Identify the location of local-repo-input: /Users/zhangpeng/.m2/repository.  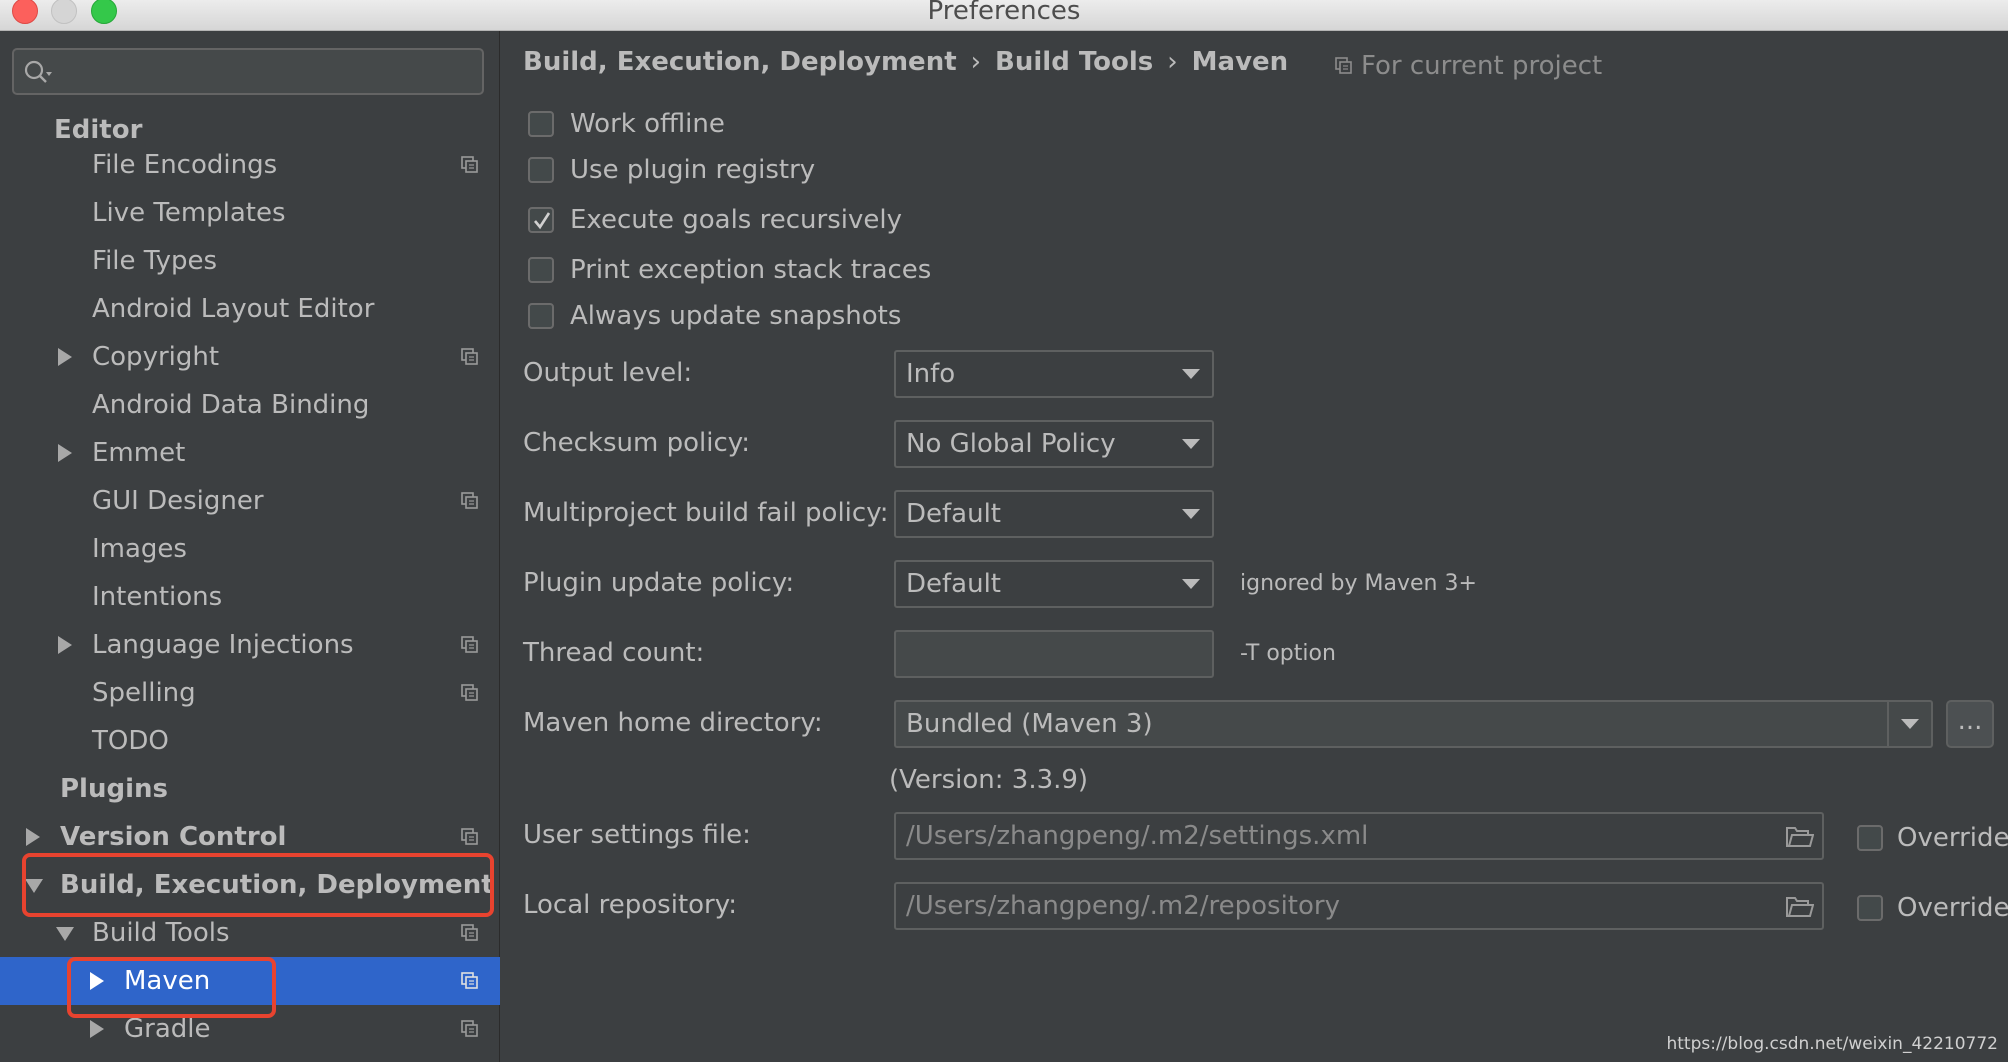
(1359, 906).